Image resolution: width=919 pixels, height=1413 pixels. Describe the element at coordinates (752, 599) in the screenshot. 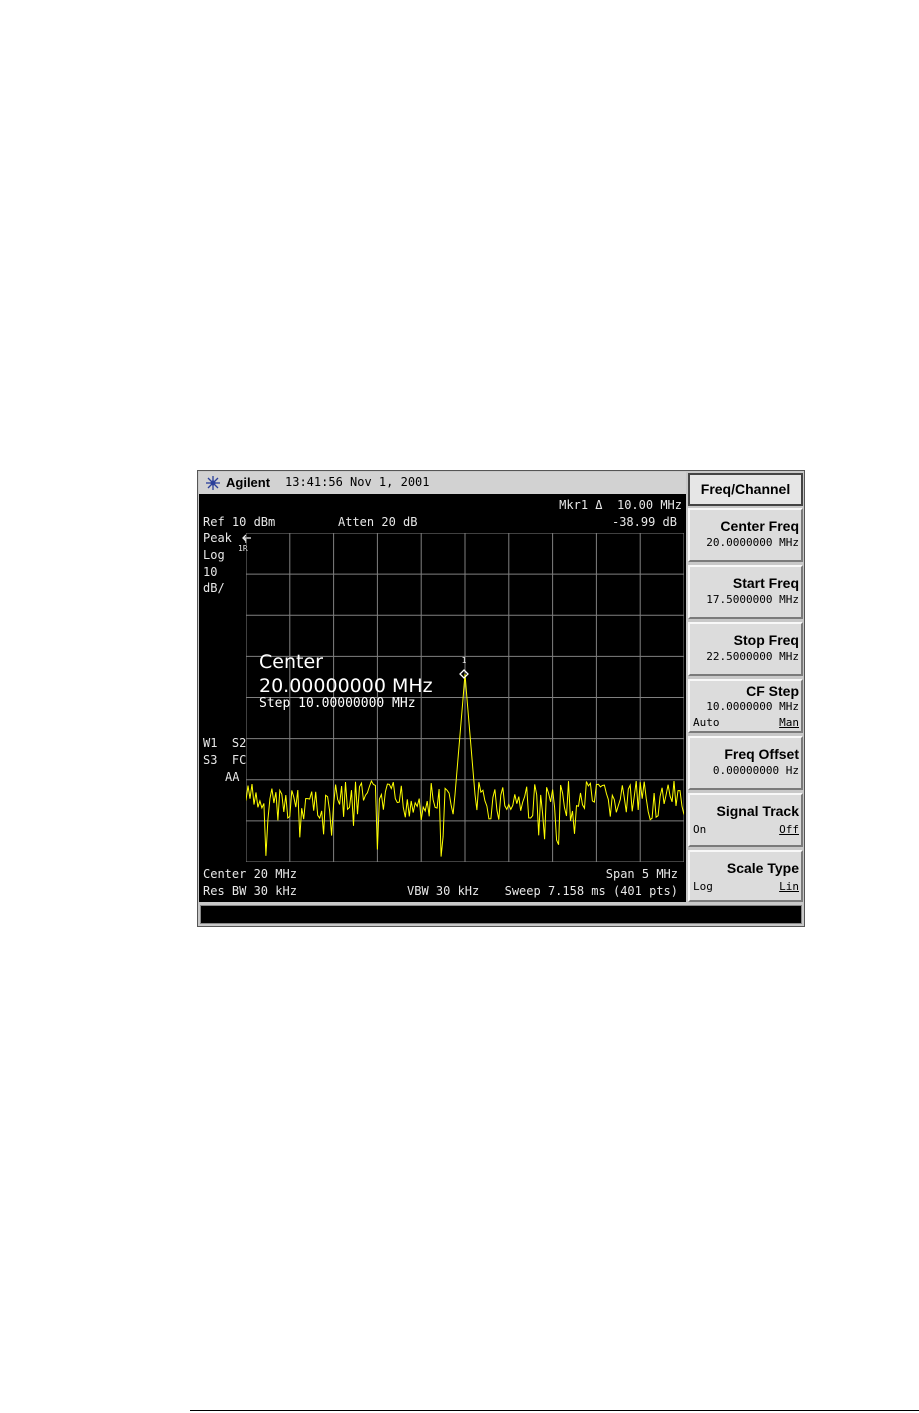

I see `softkey-value: 17.5000000 MHz` at that location.